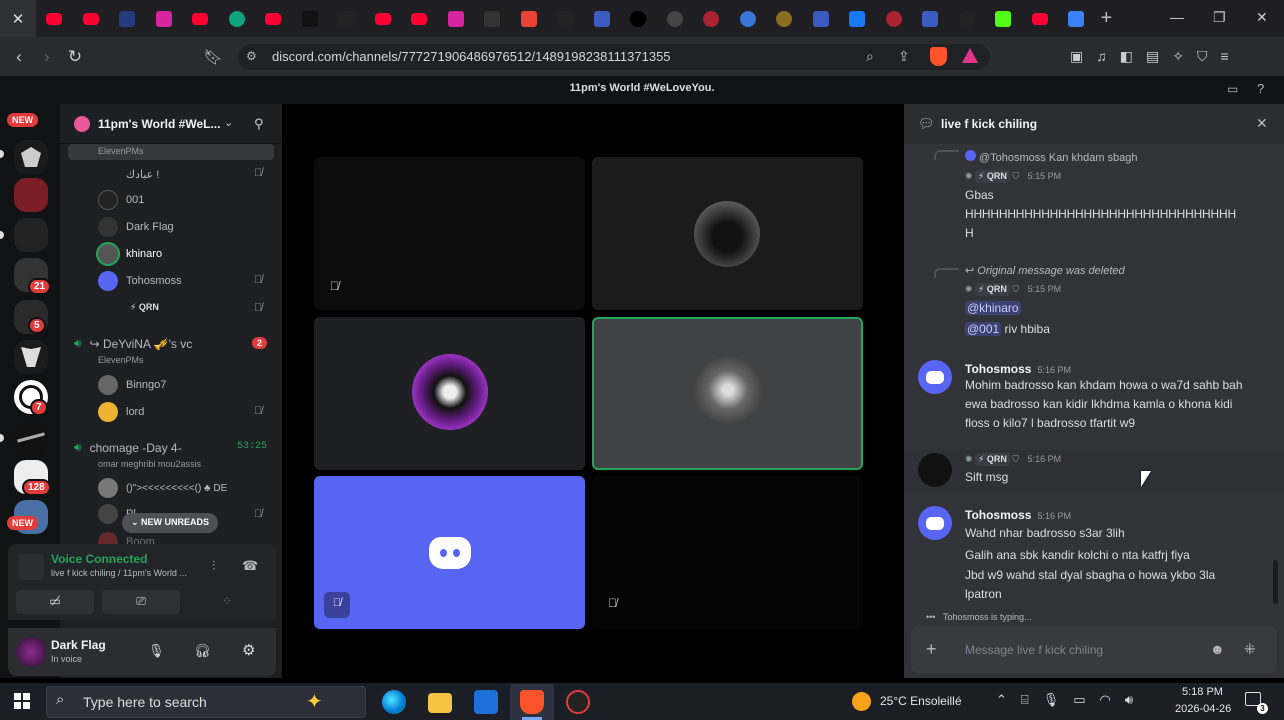 The image size is (1284, 720). Describe the element at coordinates (130, 254) in the screenshot. I see `member-item: khinaro` at that location.